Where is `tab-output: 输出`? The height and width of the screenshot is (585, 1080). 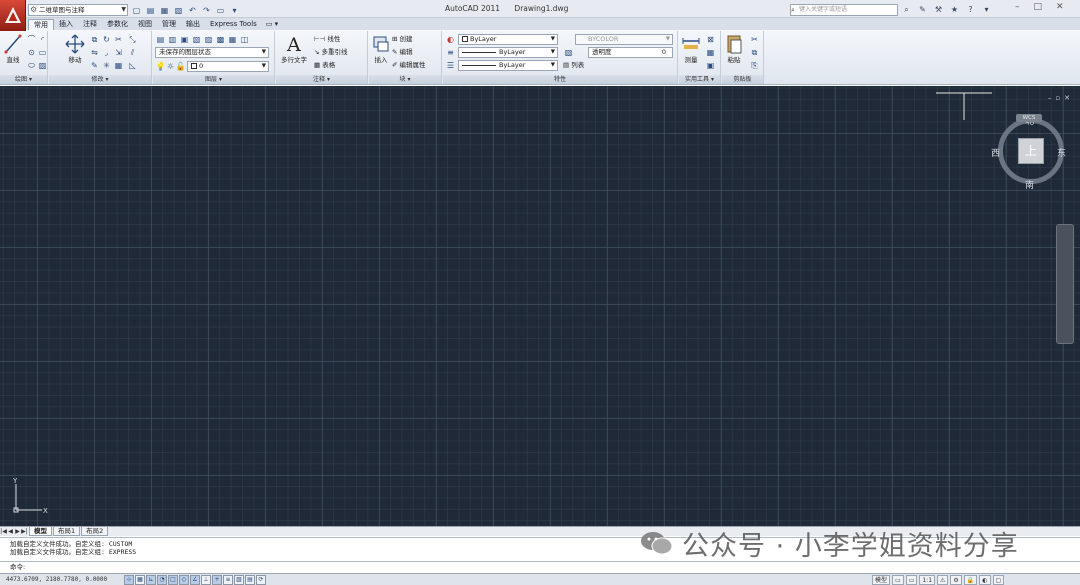
tab-output: 输出 is located at coordinates (193, 24).